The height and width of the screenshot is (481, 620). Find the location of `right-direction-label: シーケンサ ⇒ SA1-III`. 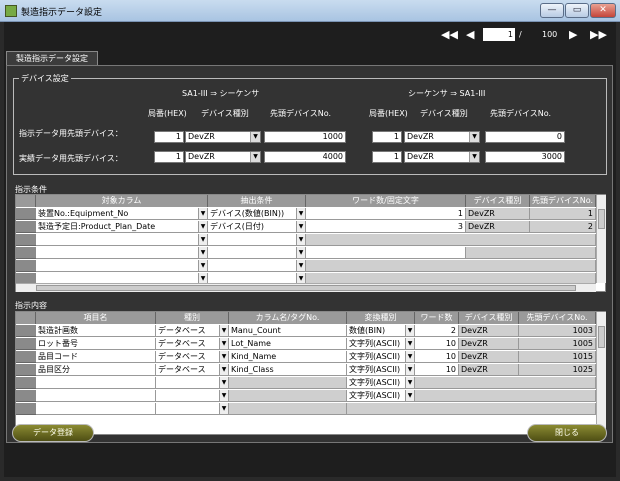

right-direction-label: シーケンサ ⇒ SA1-III is located at coordinates (447, 93).